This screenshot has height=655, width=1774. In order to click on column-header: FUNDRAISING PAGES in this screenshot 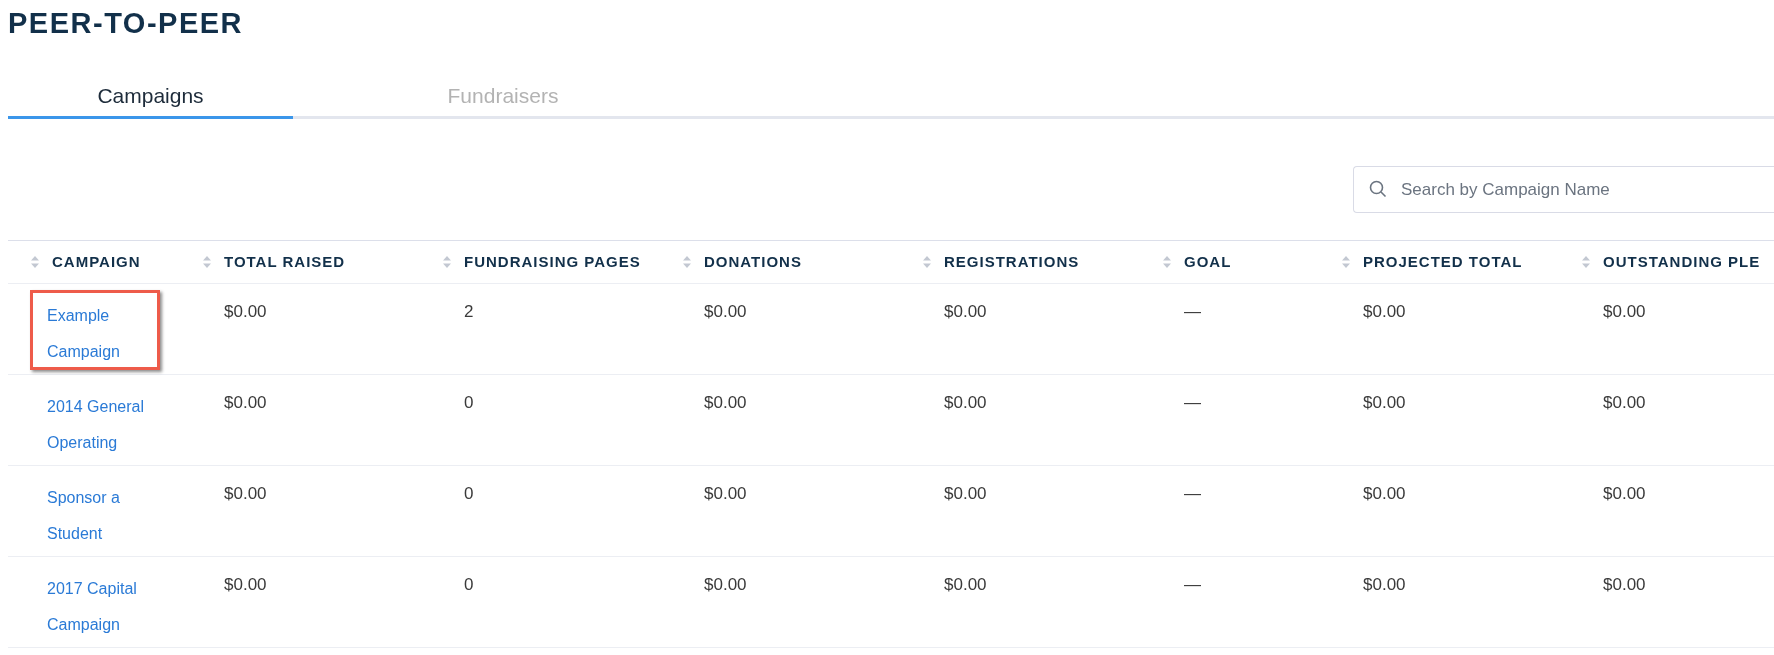, I will do `click(552, 261)`.